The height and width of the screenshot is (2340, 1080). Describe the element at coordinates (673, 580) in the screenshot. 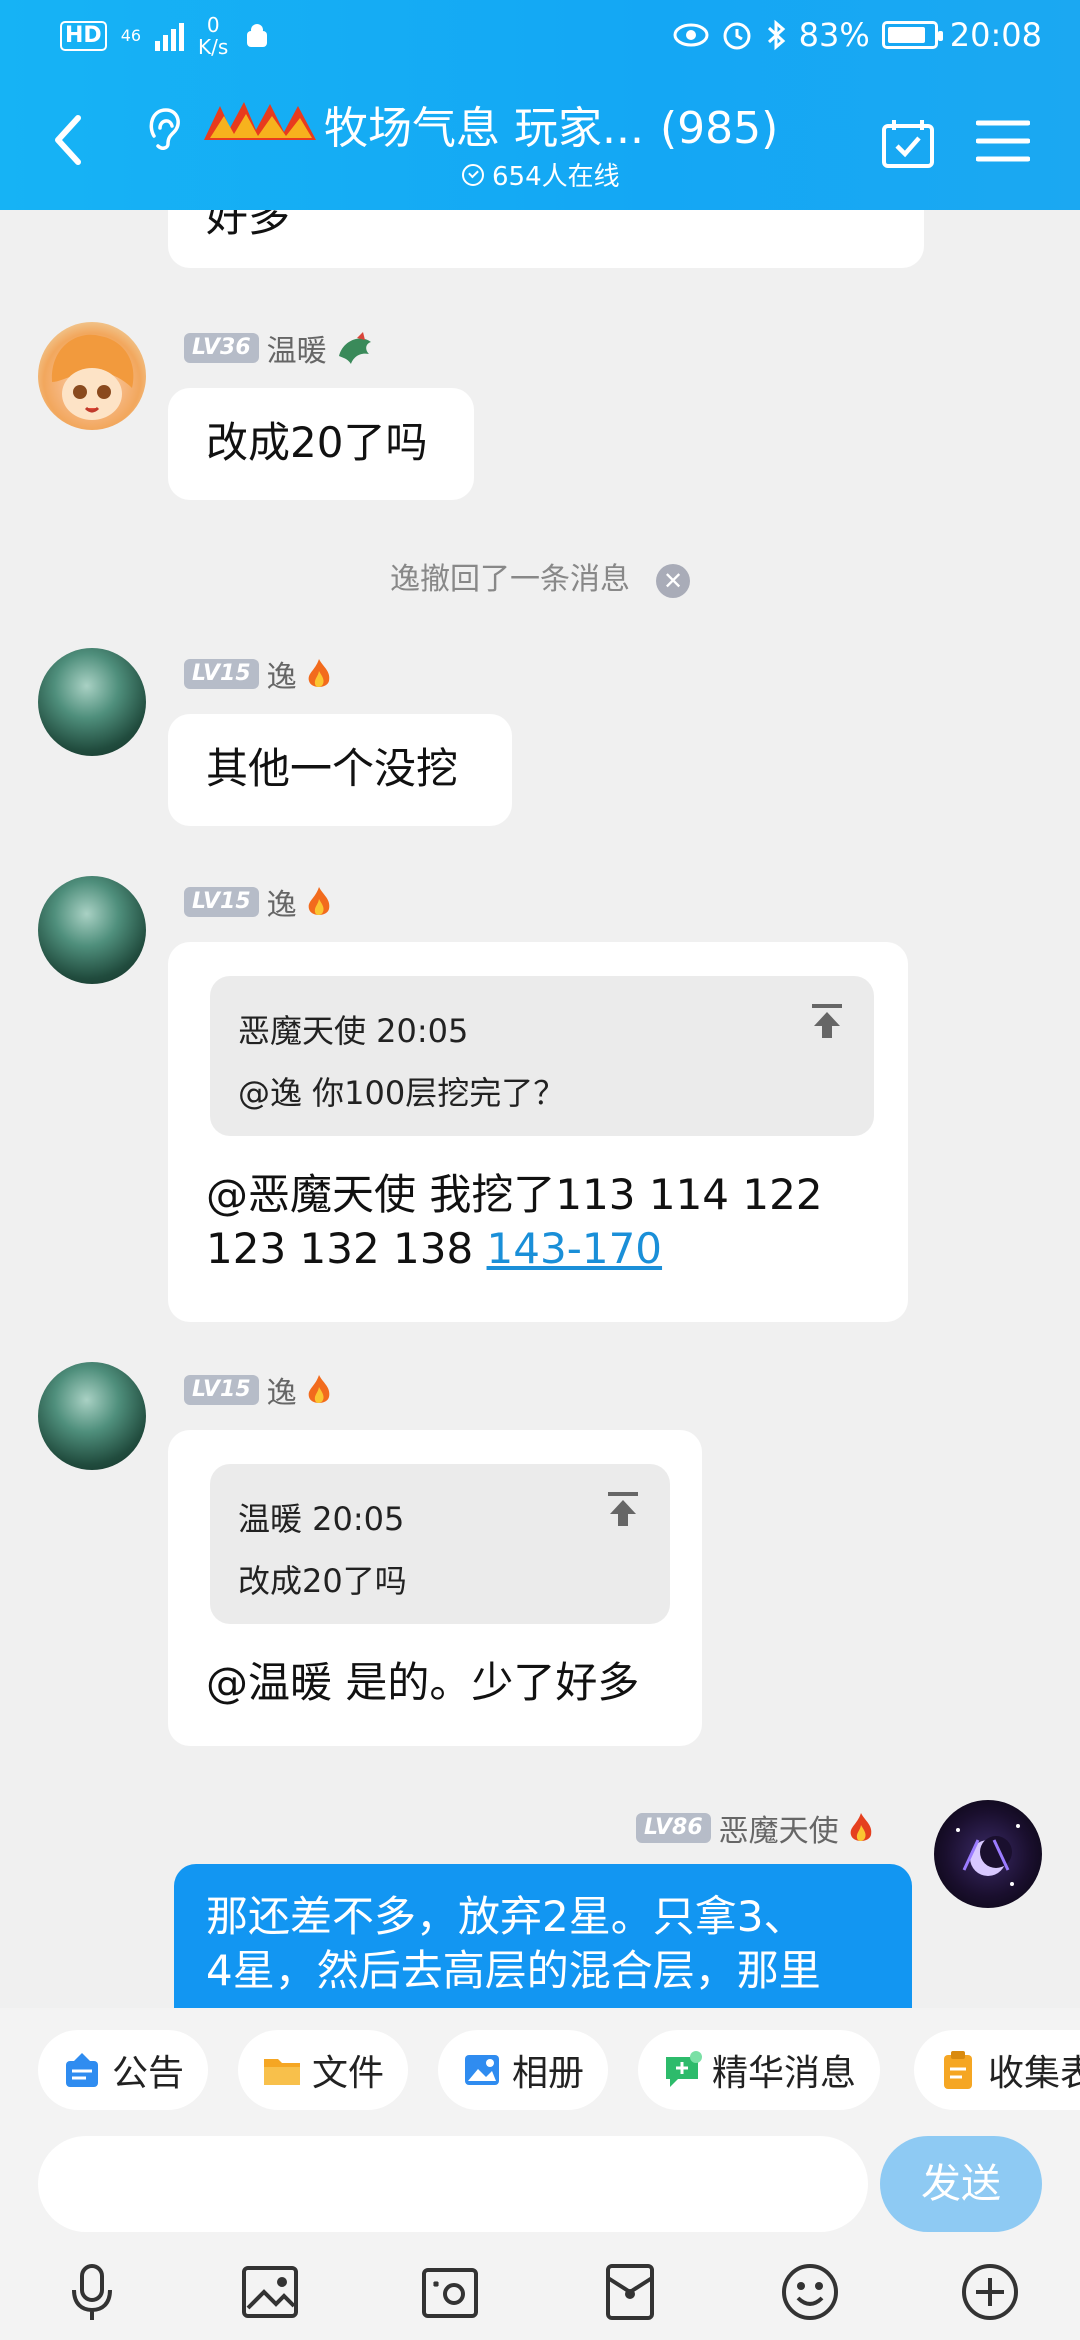

I see `close-icon: ✕` at that location.